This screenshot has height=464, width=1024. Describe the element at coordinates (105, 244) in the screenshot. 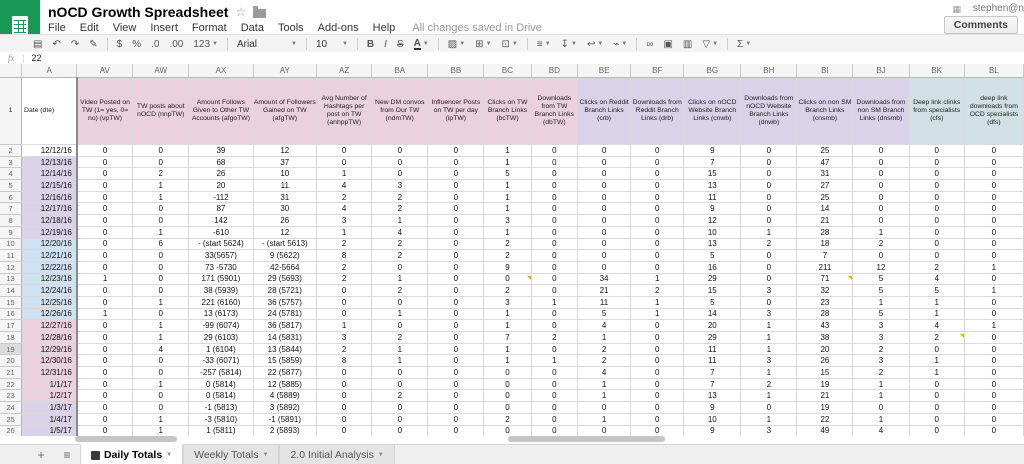

I see `cell-AV10: 0` at that location.